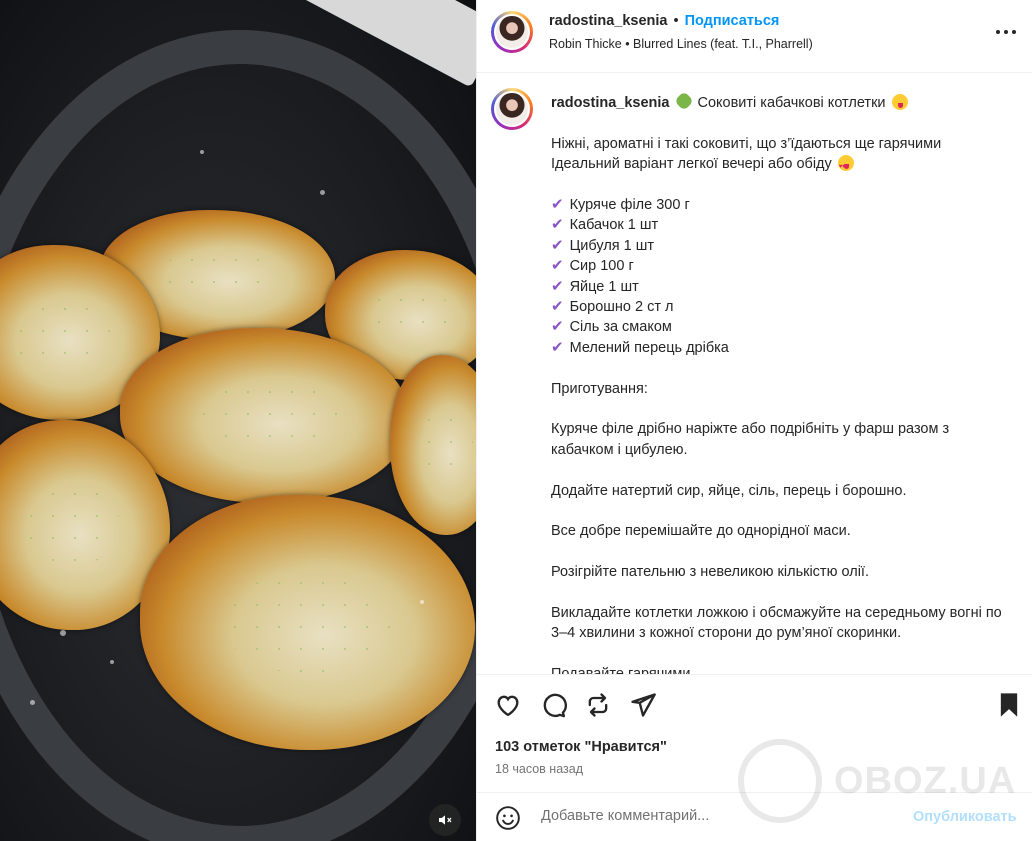  What do you see at coordinates (732, 21) in the screenshot?
I see `follow-button: Подписаться` at bounding box center [732, 21].